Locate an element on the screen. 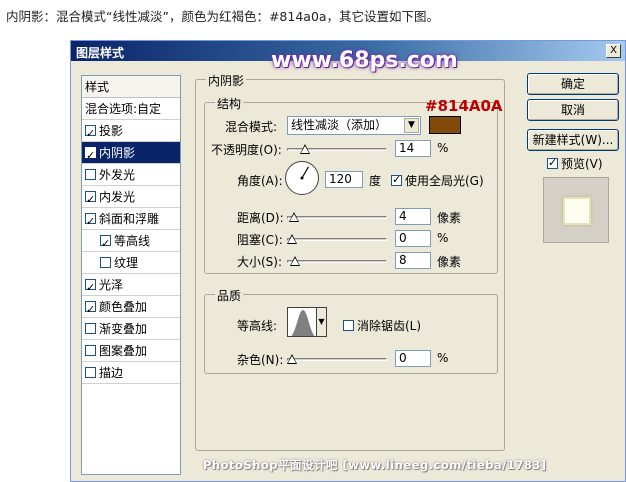 The width and height of the screenshot is (626, 482). blend-mode-label: 混合模式: is located at coordinates (251, 127).